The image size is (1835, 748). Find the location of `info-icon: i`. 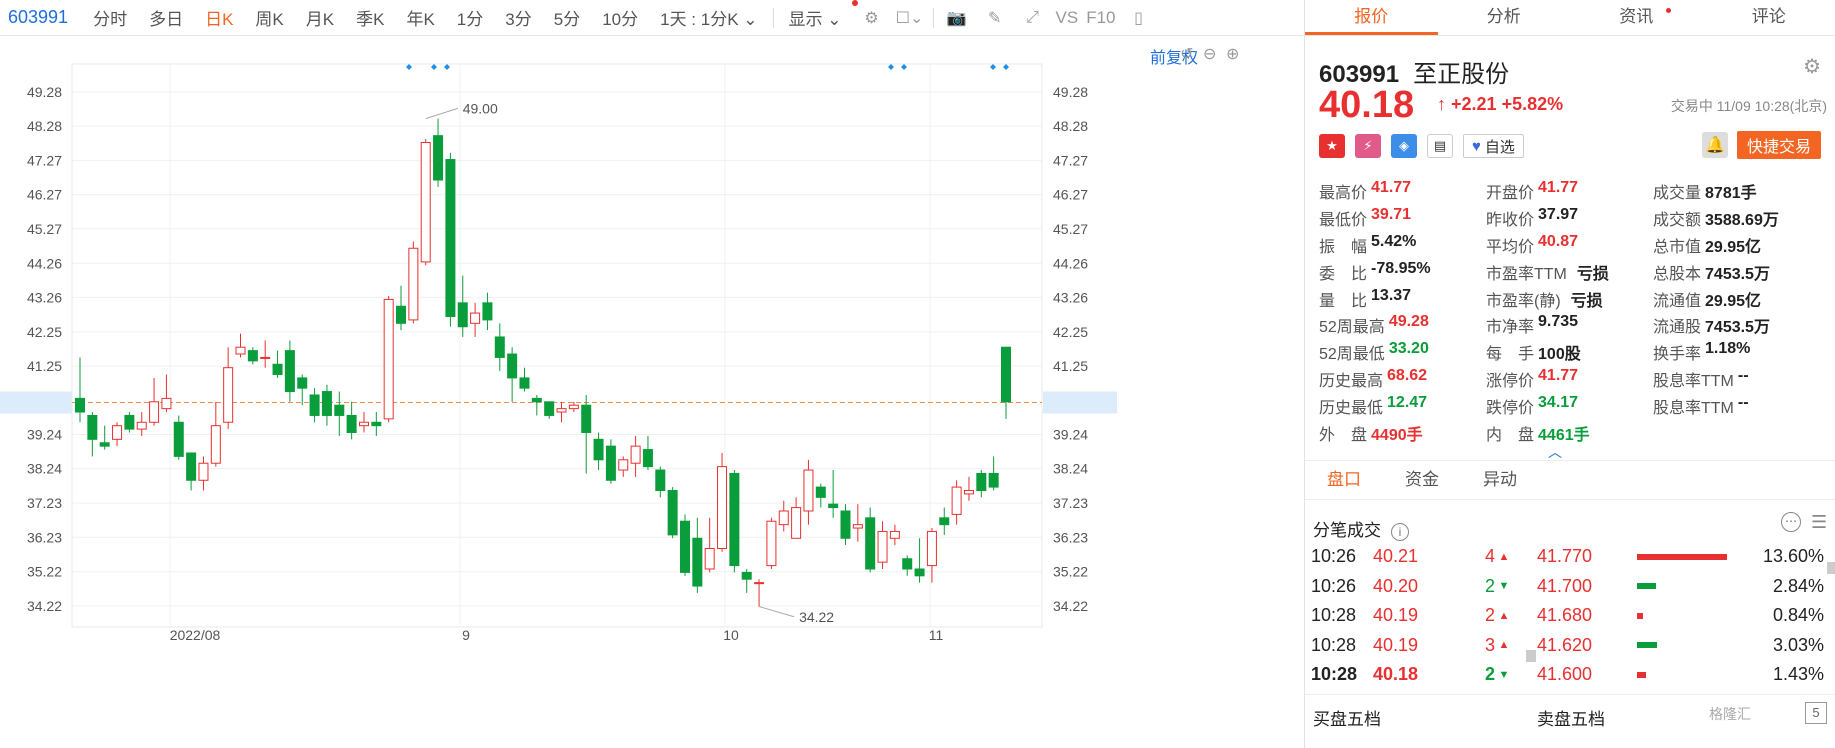

info-icon: i is located at coordinates (1400, 532).